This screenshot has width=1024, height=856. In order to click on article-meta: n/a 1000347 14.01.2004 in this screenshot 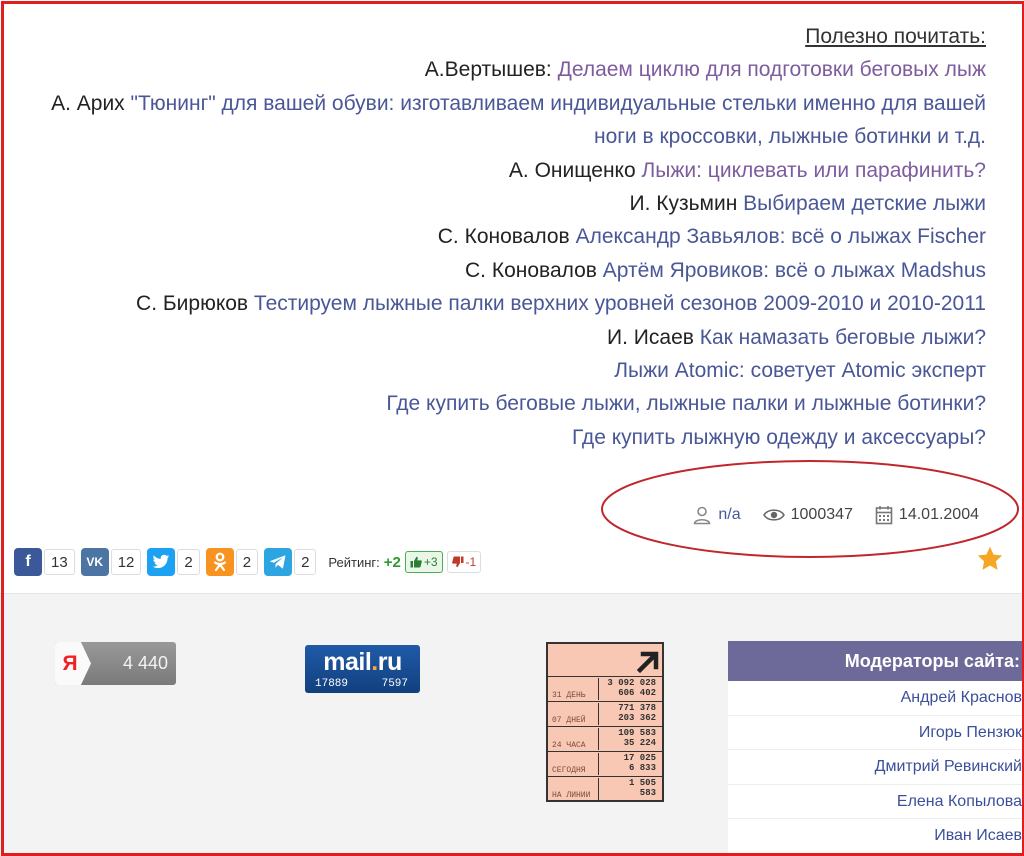, I will do `click(835, 515)`.